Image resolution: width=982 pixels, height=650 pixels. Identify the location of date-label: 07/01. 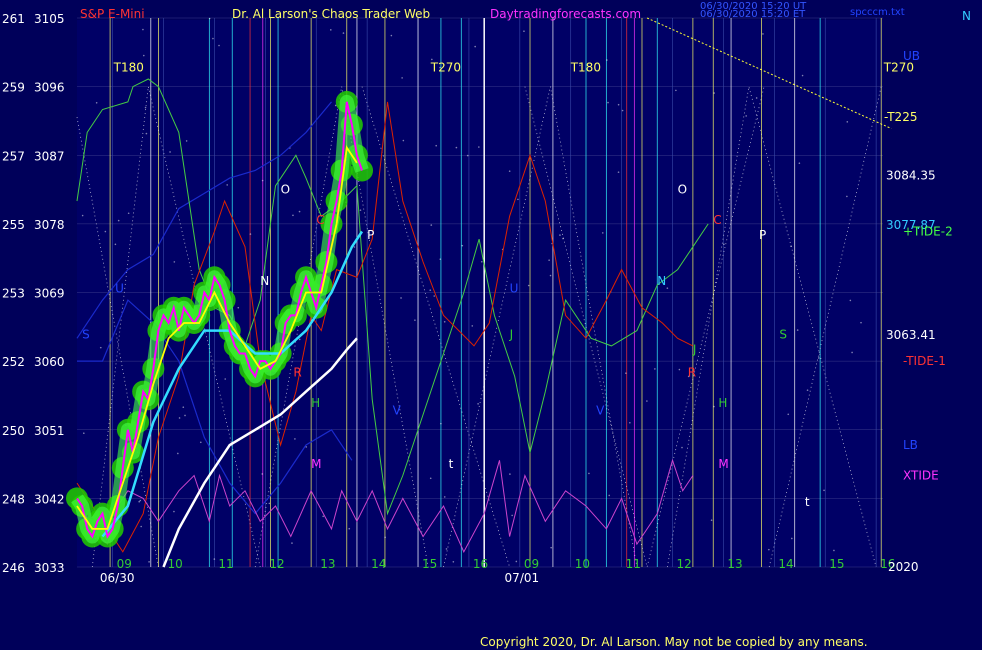
(522, 578).